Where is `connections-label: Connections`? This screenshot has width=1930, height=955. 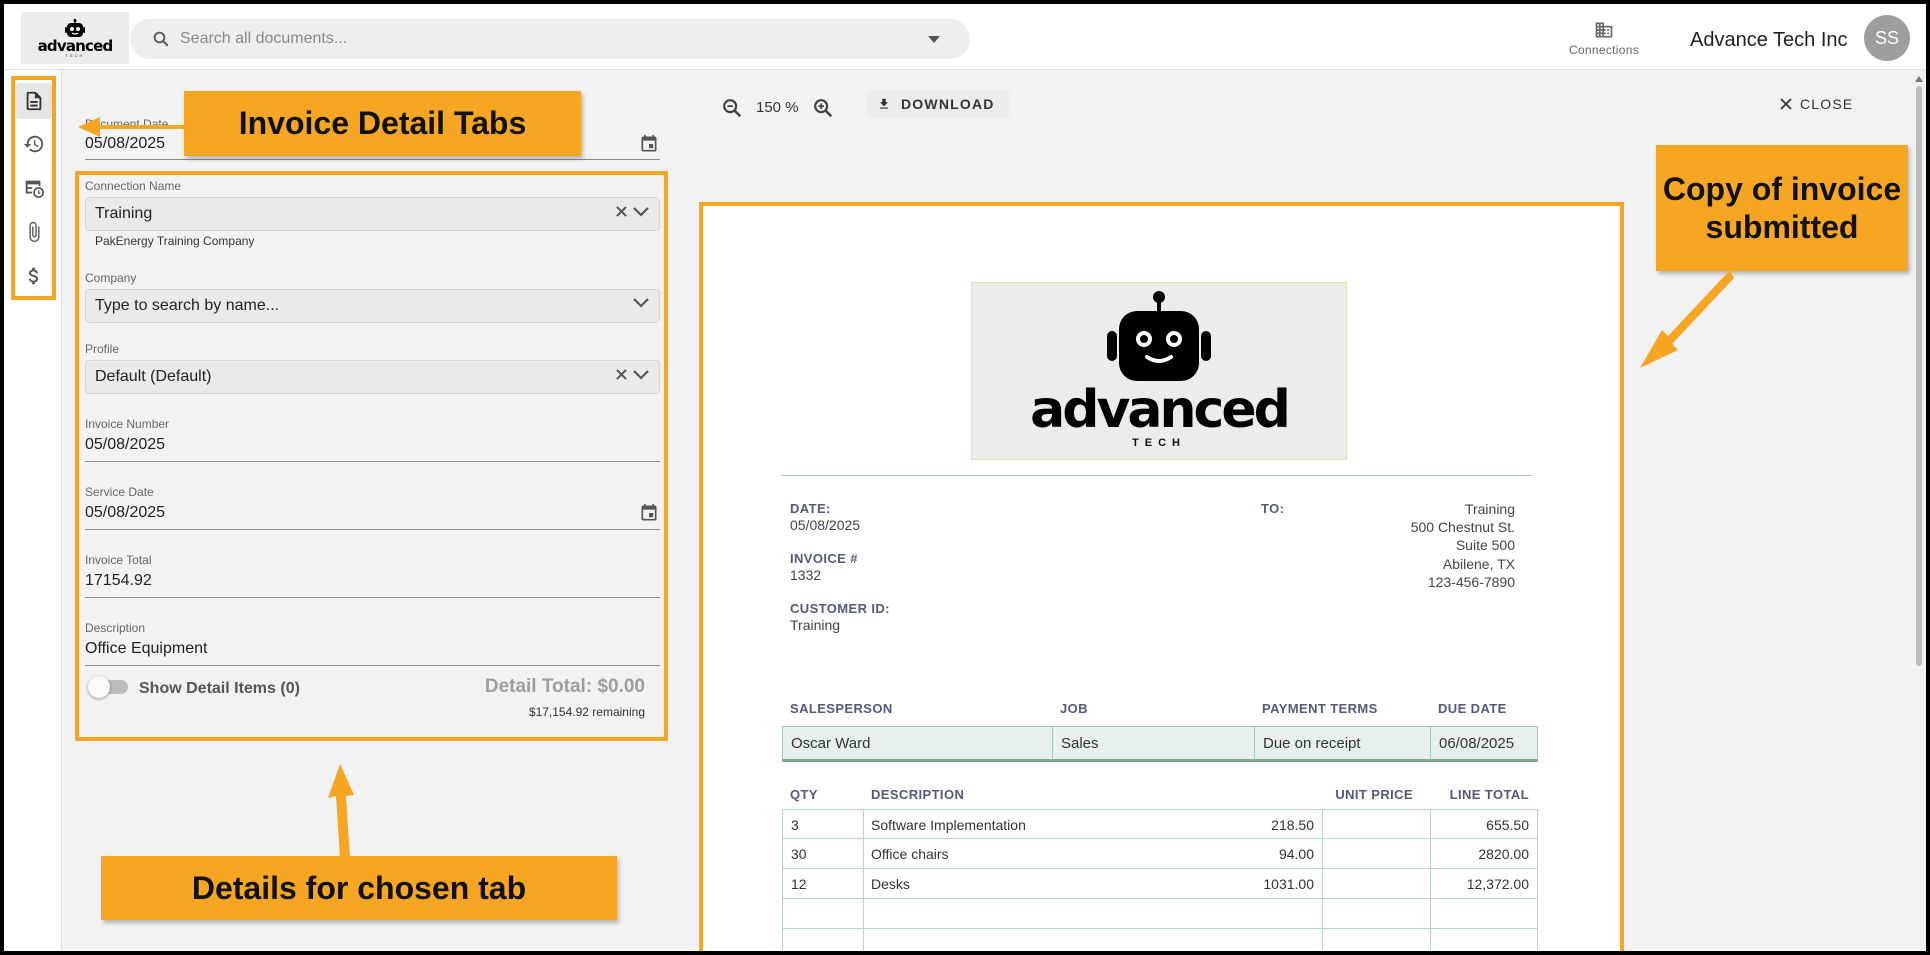 connections-label: Connections is located at coordinates (1603, 50).